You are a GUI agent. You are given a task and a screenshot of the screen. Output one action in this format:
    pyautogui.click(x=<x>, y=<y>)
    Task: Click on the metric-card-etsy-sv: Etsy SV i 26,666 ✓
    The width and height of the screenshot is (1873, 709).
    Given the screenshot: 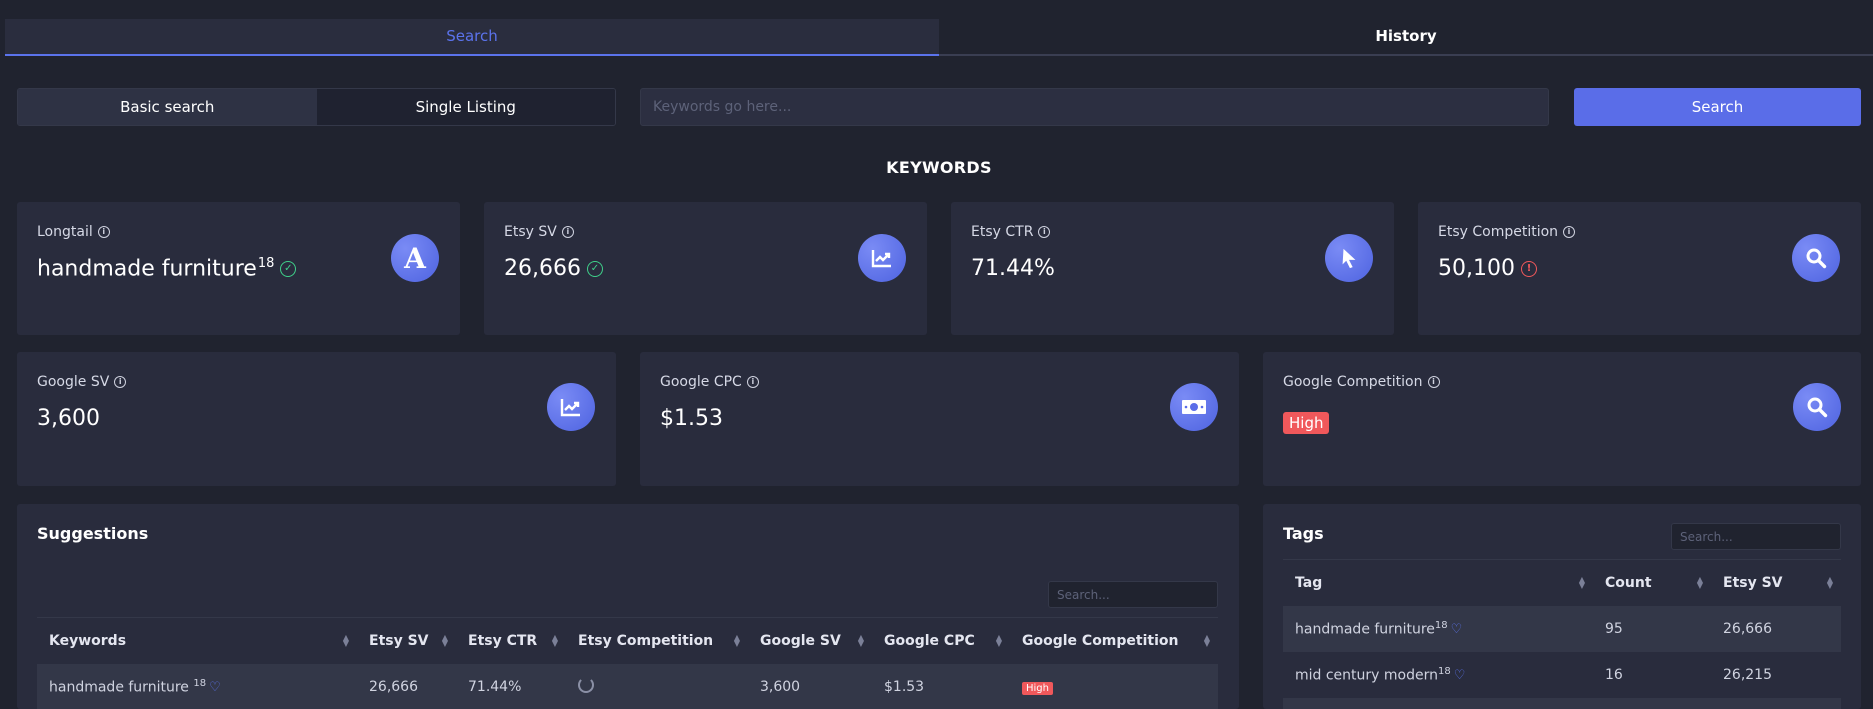 What is the action you would take?
    pyautogui.click(x=705, y=268)
    